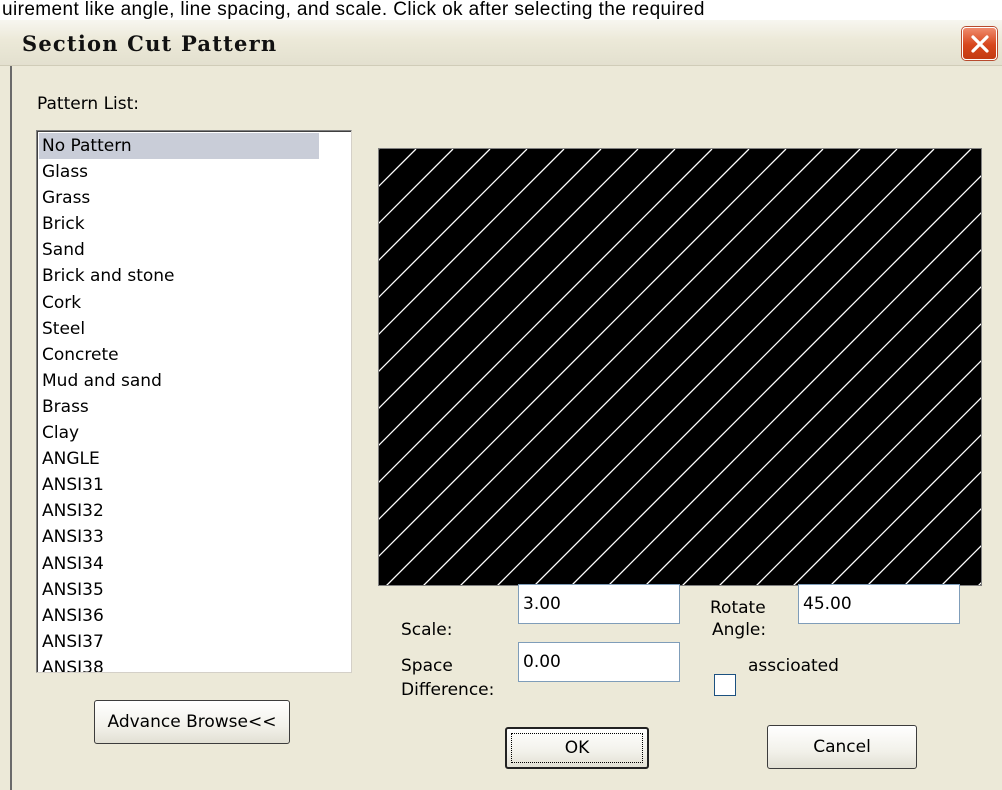 The width and height of the screenshot is (1002, 790). I want to click on pattern-list-item: Brick and stone, so click(179, 276).